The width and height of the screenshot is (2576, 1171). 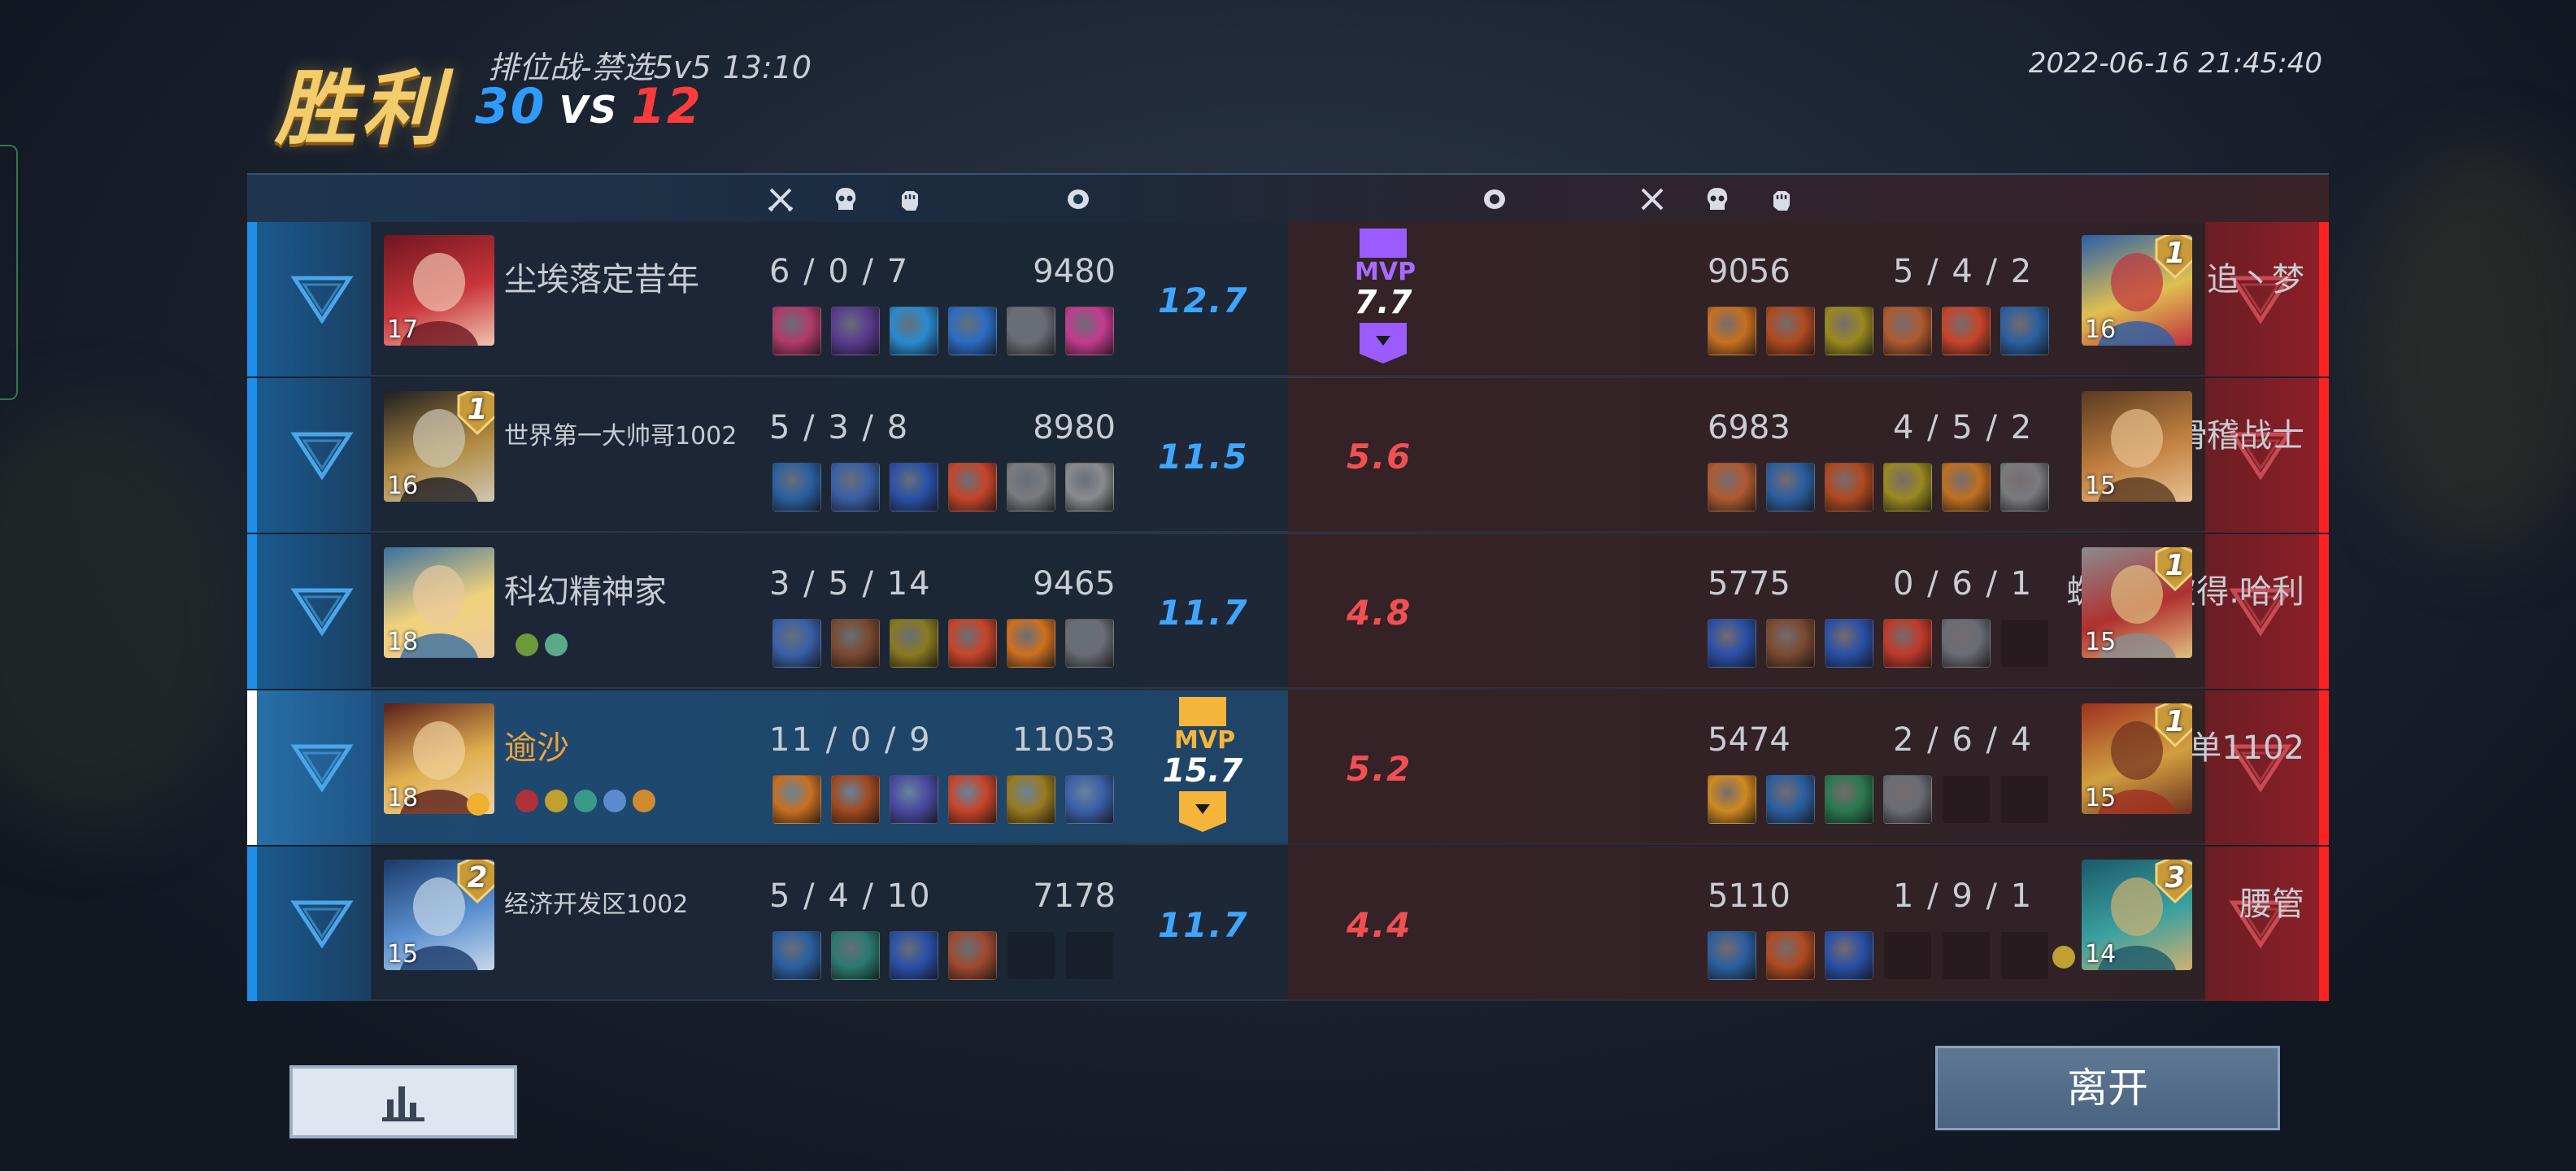 What do you see at coordinates (1809, 767) in the screenshot?
I see `red-player-panel: 5.2 5474 2 / 6 / 4 简单1102 15 1` at bounding box center [1809, 767].